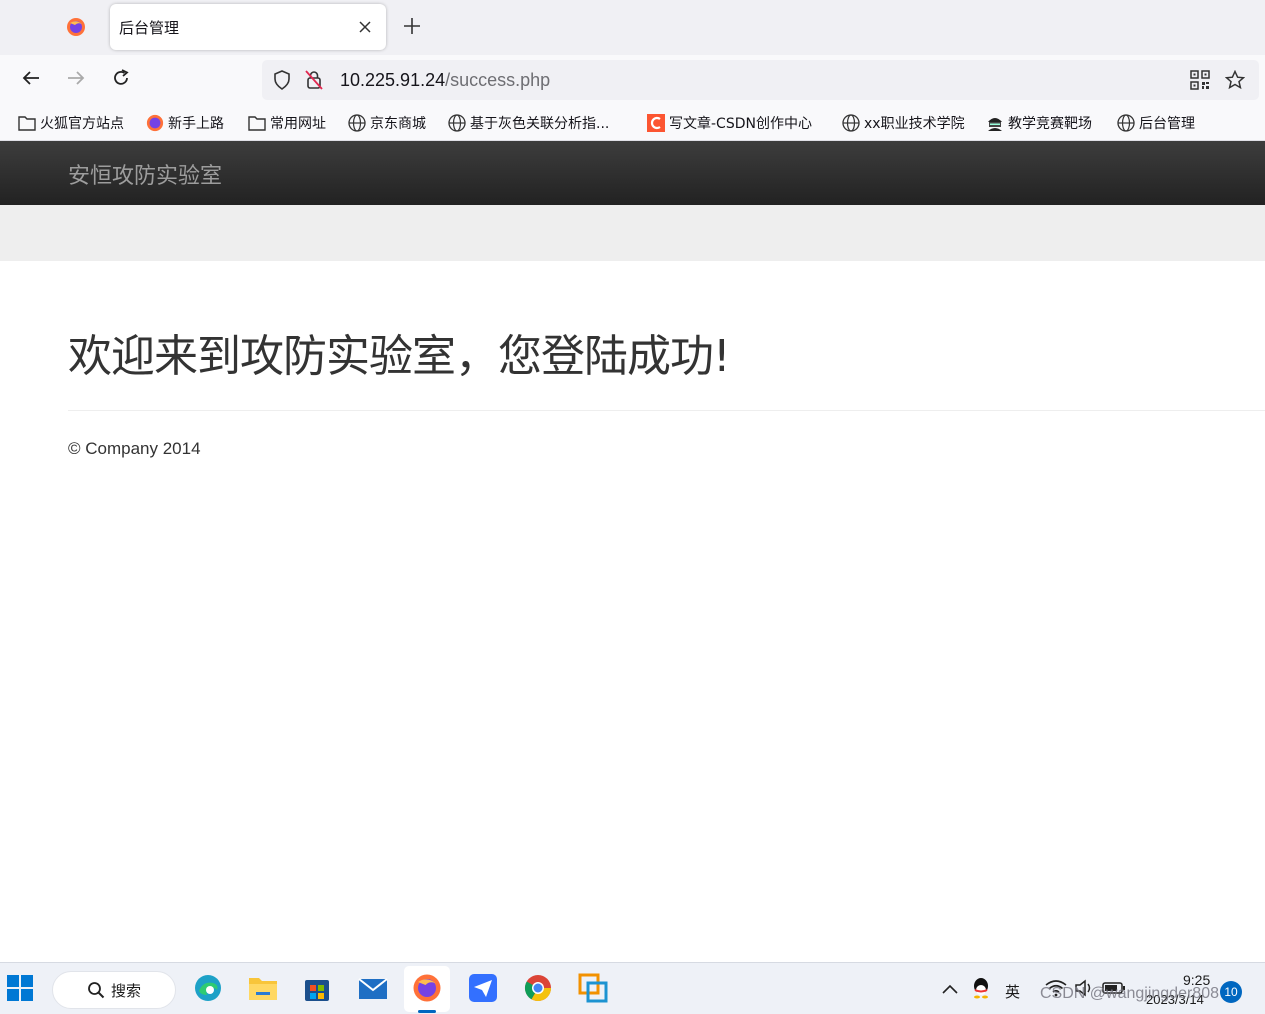 Image resolution: width=1265 pixels, height=1014 pixels. I want to click on close-icon, so click(365, 27).